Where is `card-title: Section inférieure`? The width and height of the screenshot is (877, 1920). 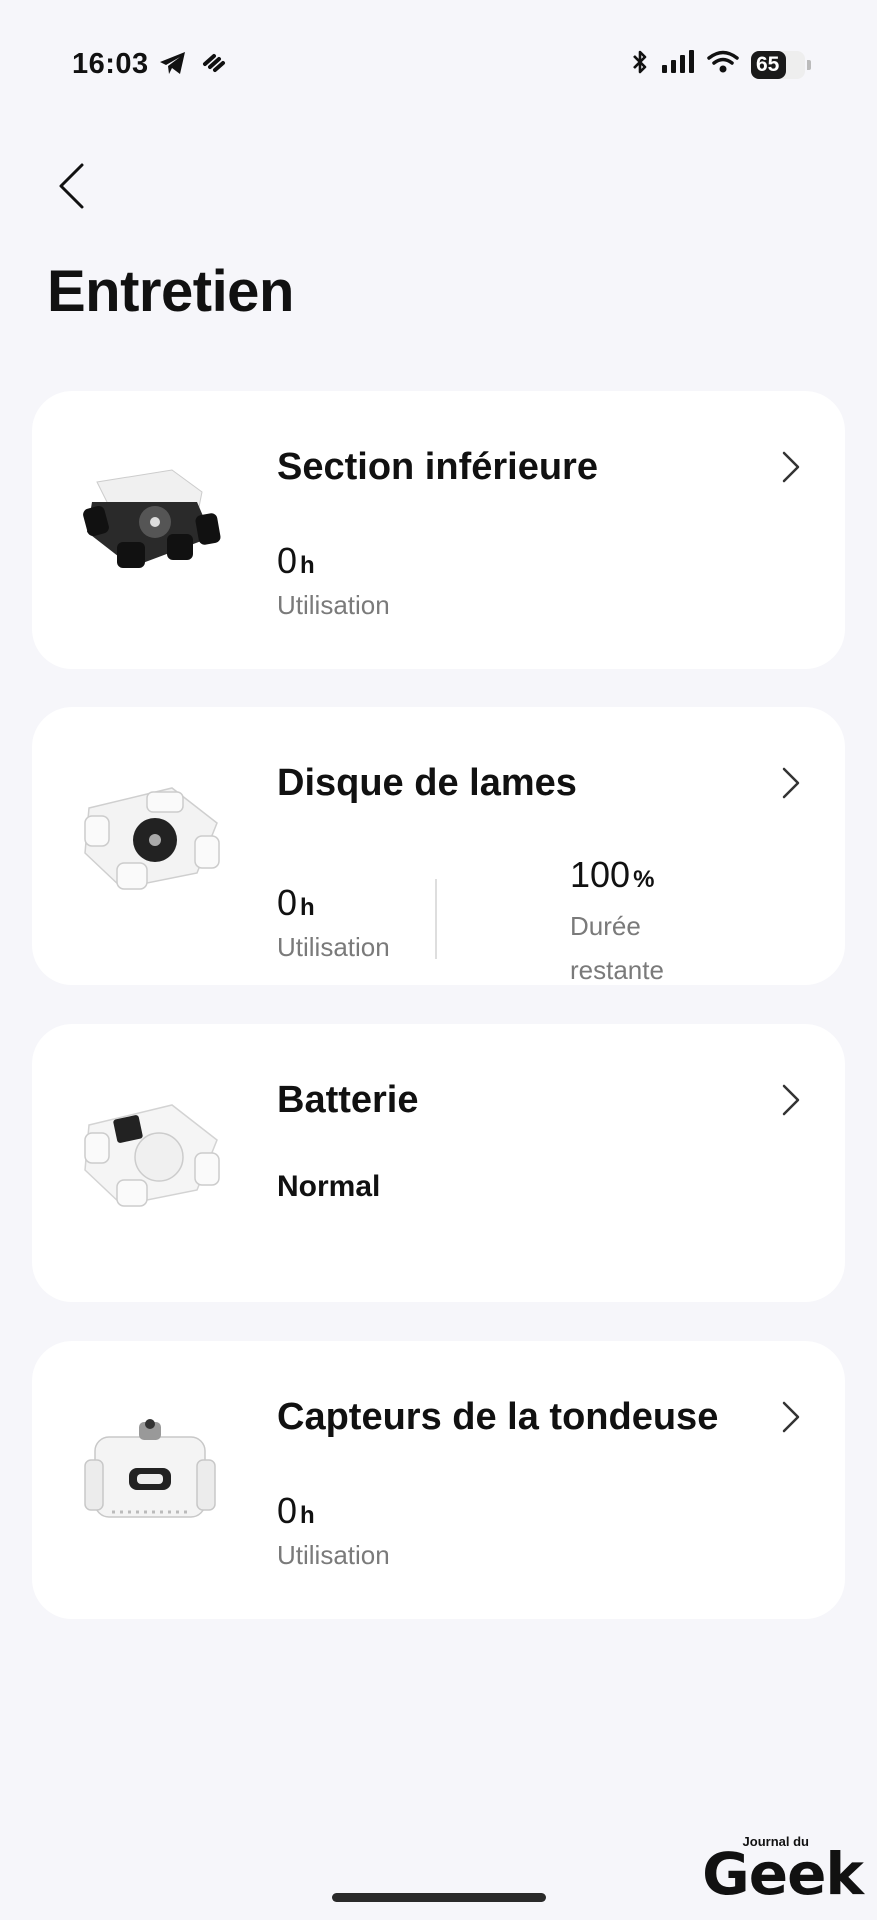 card-title: Section inférieure is located at coordinates (437, 467).